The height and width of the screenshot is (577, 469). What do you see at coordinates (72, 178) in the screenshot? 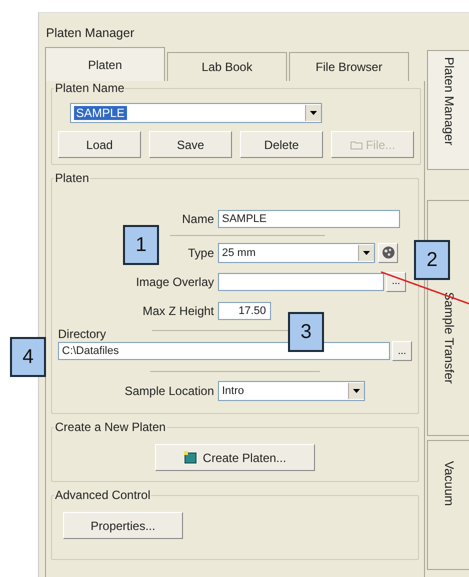
I see `group-label: Platen` at bounding box center [72, 178].